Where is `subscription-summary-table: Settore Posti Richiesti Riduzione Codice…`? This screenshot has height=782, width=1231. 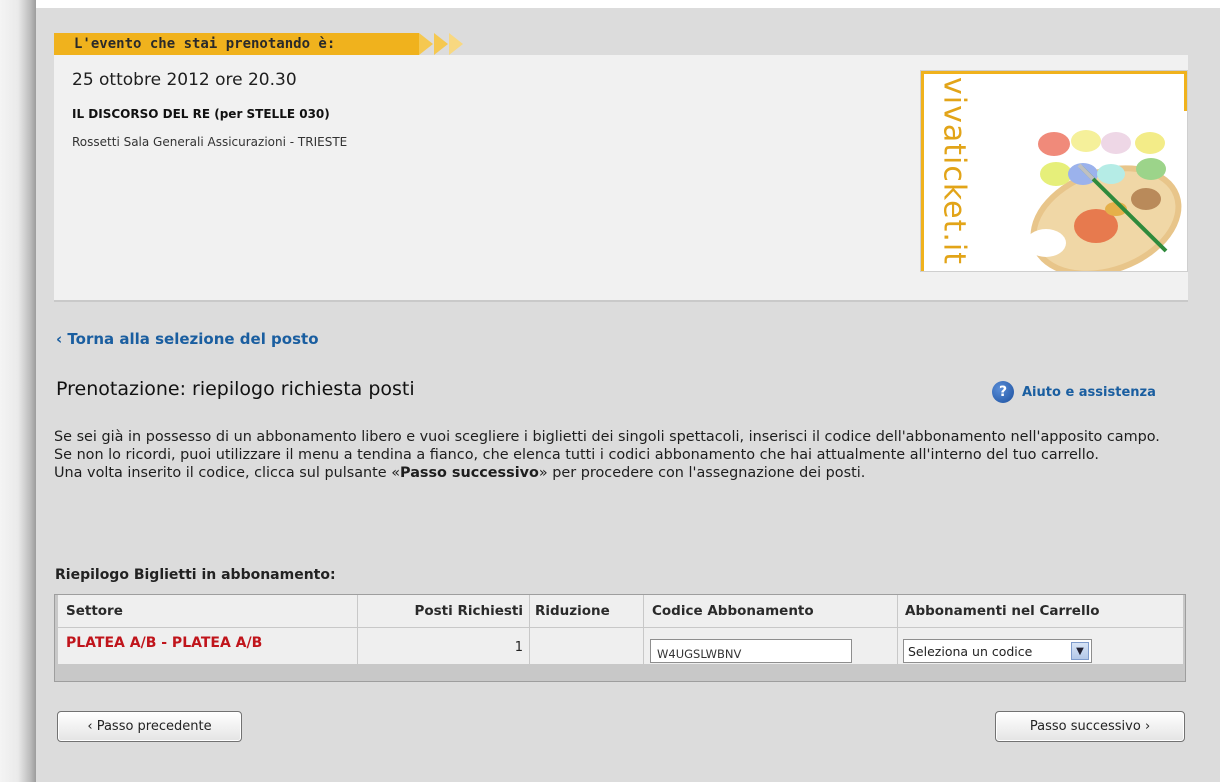
subscription-summary-table: Settore Posti Richiesti Riduzione Codice… is located at coordinates (620, 638).